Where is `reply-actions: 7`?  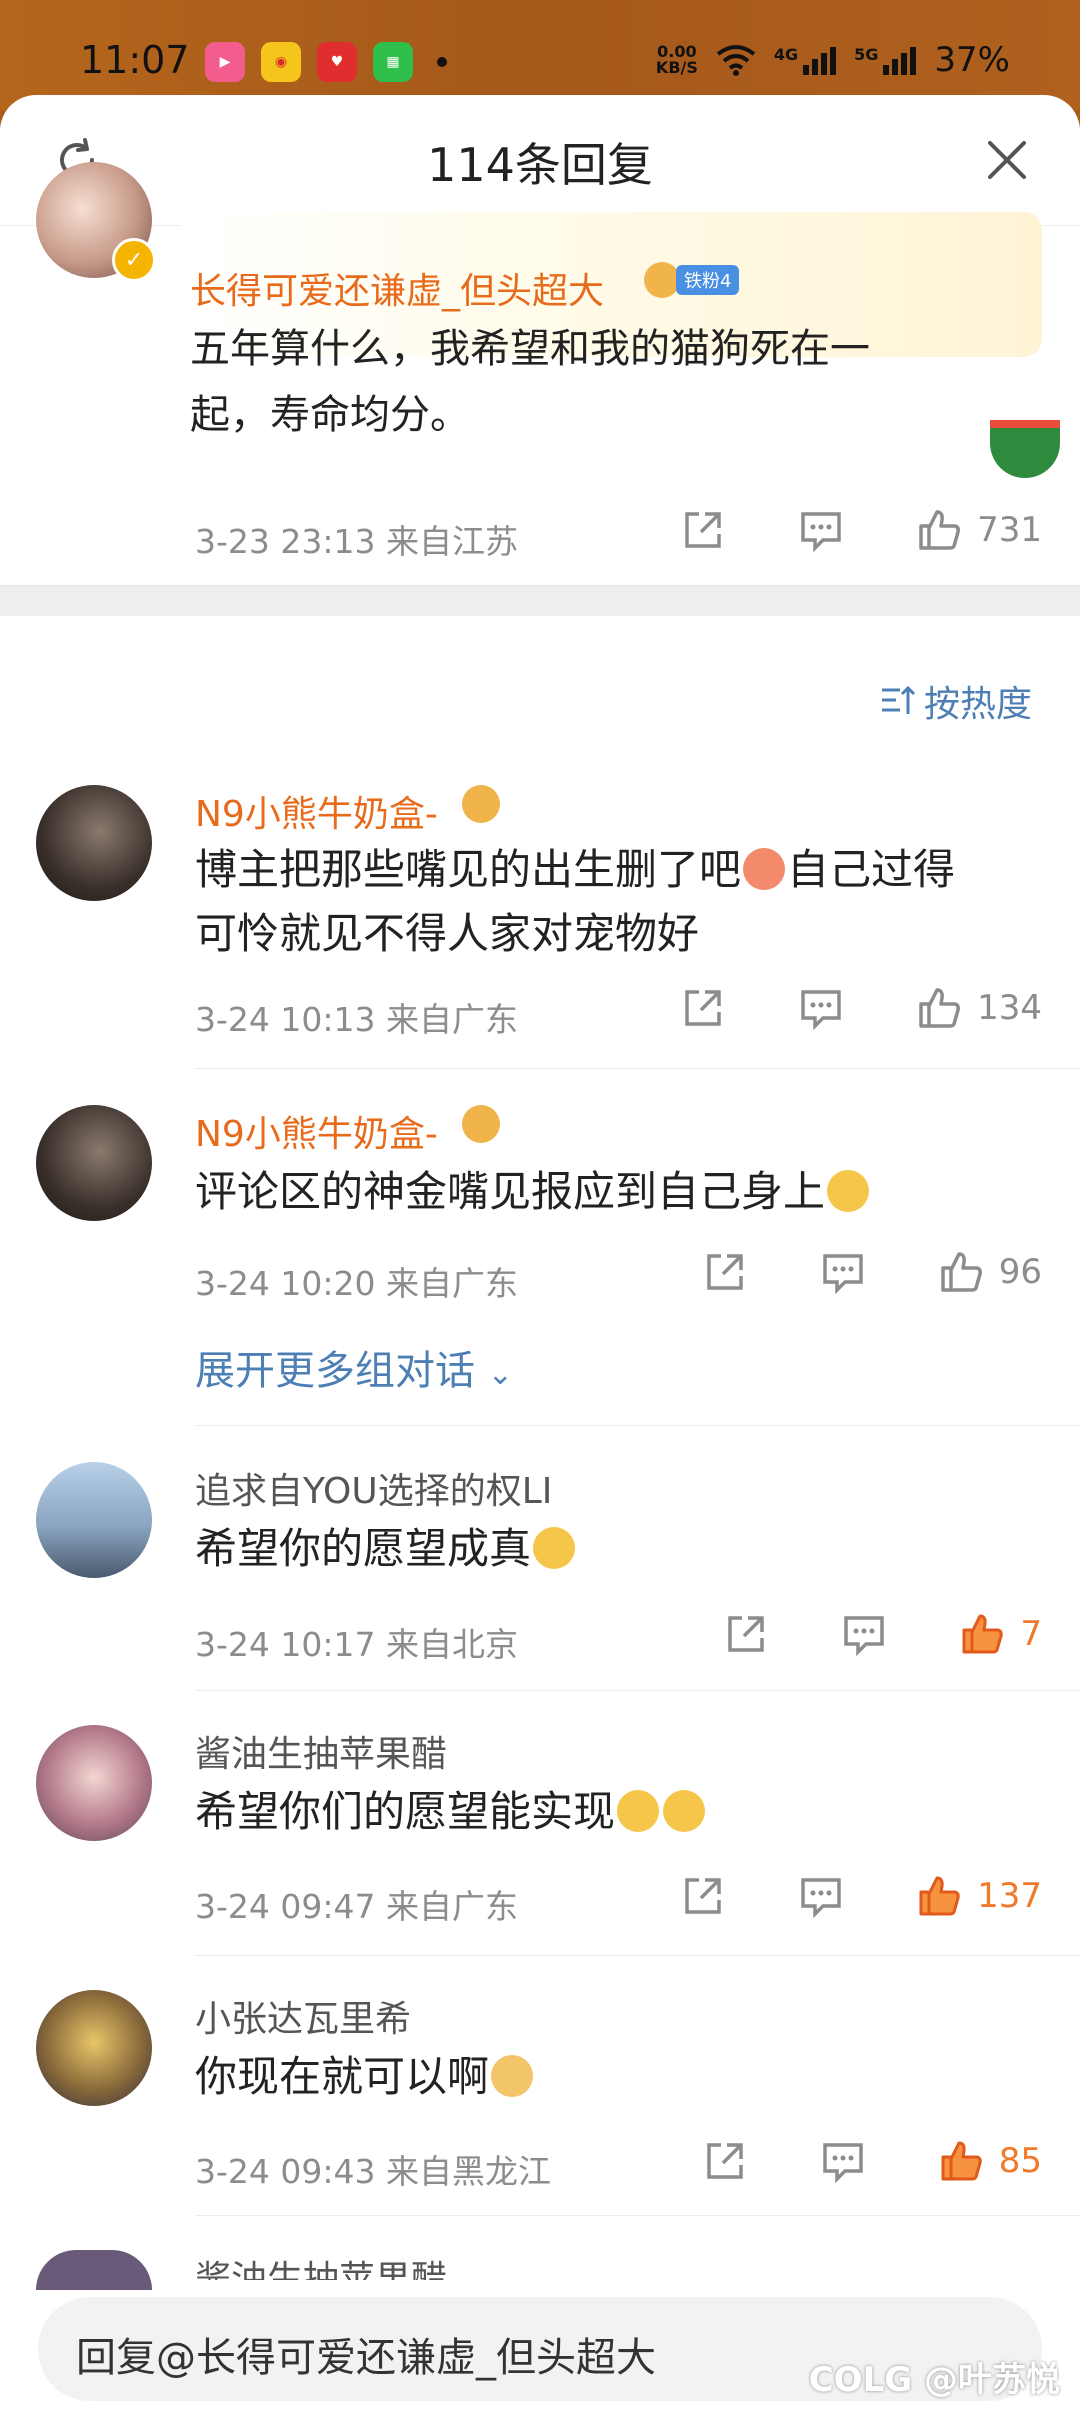 reply-actions: 7 is located at coordinates (882, 1634).